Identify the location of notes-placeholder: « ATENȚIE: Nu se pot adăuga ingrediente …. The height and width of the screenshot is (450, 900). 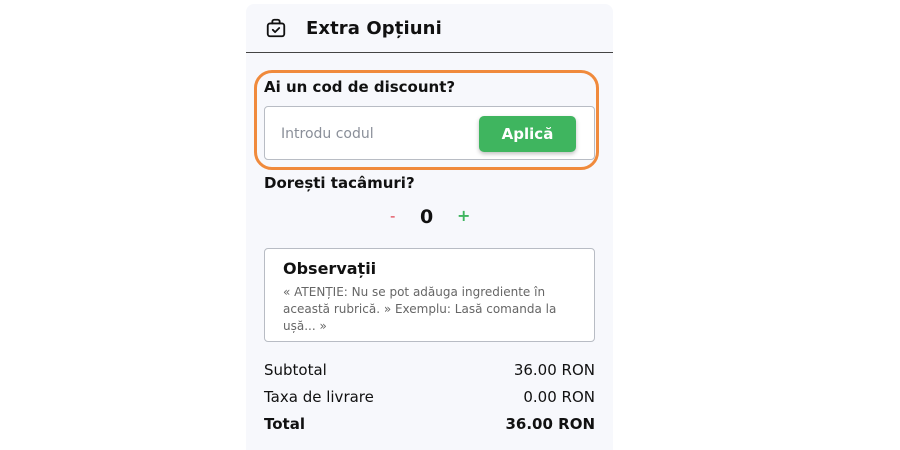
(420, 309).